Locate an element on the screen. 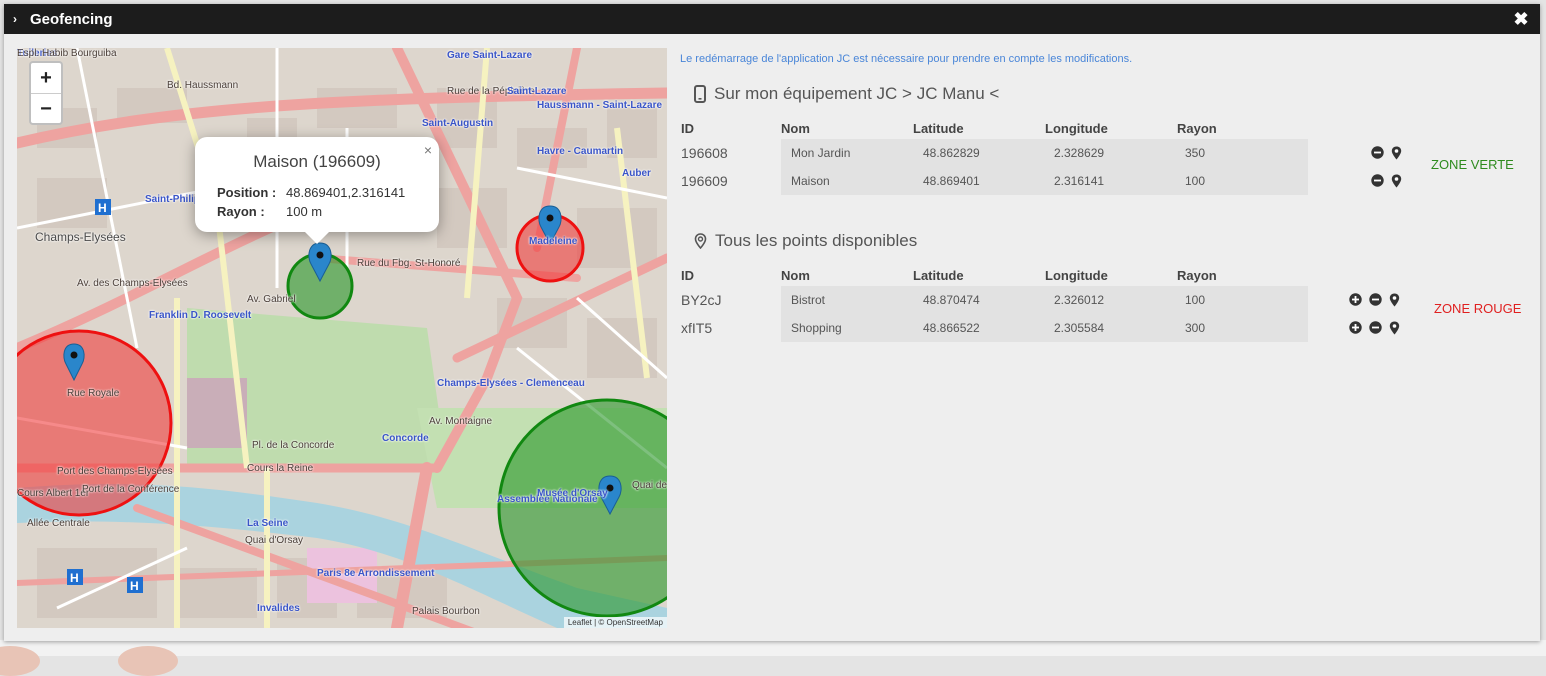  map-street-label: Quai d'Orsay is located at coordinates (274, 540).